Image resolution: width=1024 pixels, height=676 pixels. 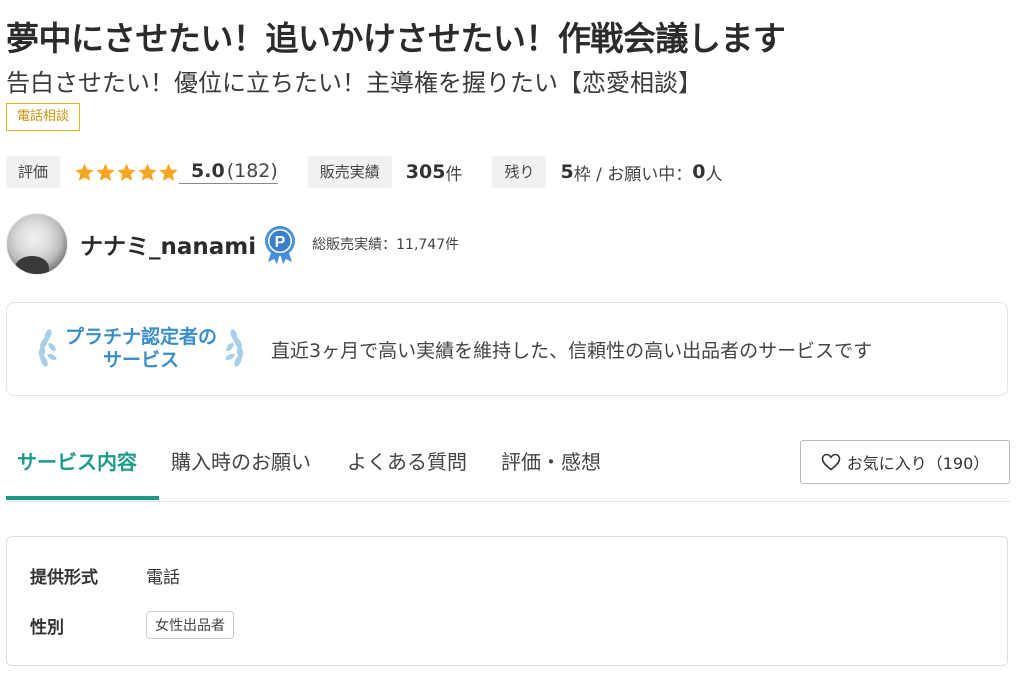 What do you see at coordinates (82, 498) in the screenshot?
I see `active-tab-indicator` at bounding box center [82, 498].